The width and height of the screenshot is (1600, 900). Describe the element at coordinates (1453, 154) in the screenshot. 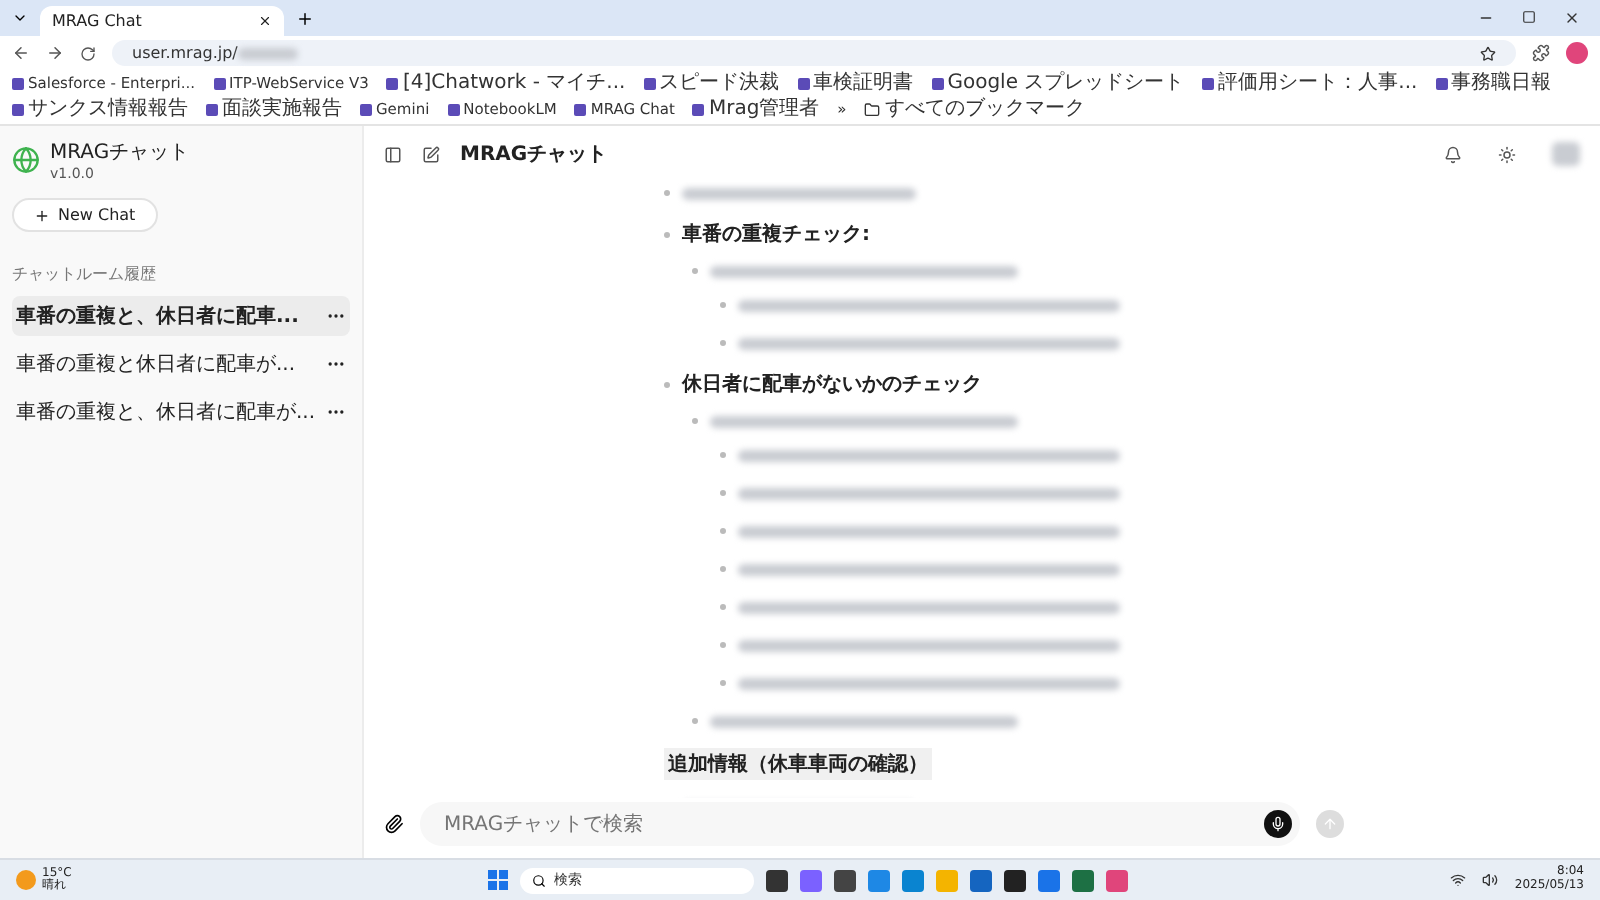

I see `notification-icon` at that location.